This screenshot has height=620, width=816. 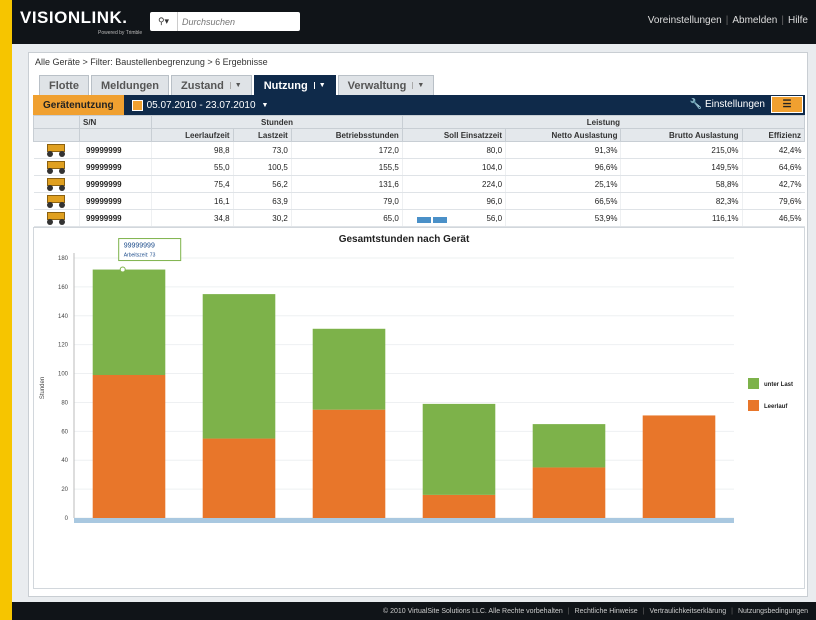 What do you see at coordinates (115, 122) in the screenshot?
I see `sn-header: S/N` at bounding box center [115, 122].